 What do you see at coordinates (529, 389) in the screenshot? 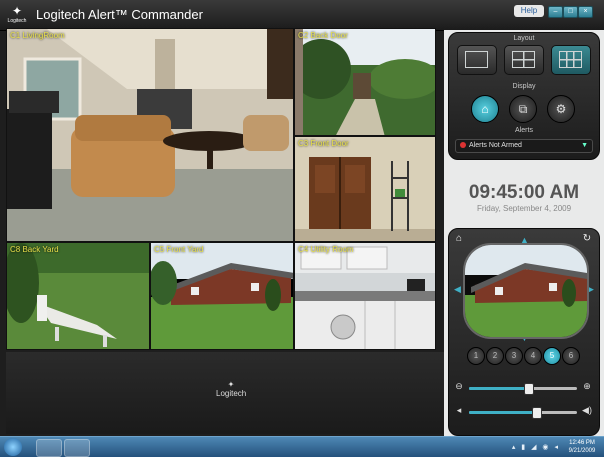
I see `zoom-knob` at bounding box center [529, 389].